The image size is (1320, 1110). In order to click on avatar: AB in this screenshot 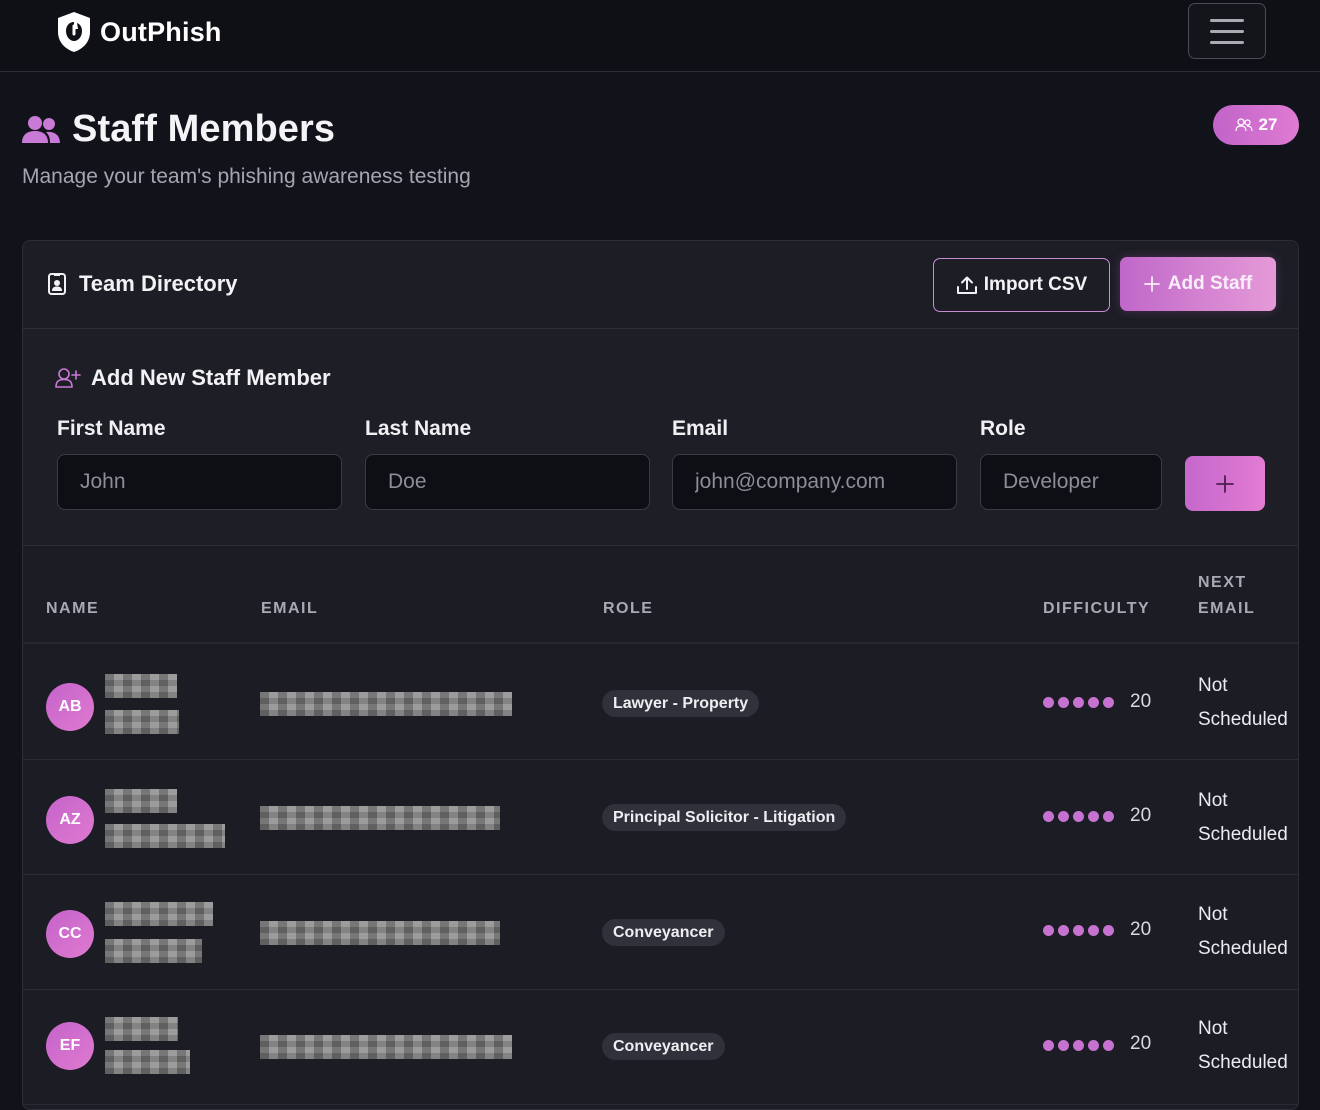, I will do `click(70, 707)`.